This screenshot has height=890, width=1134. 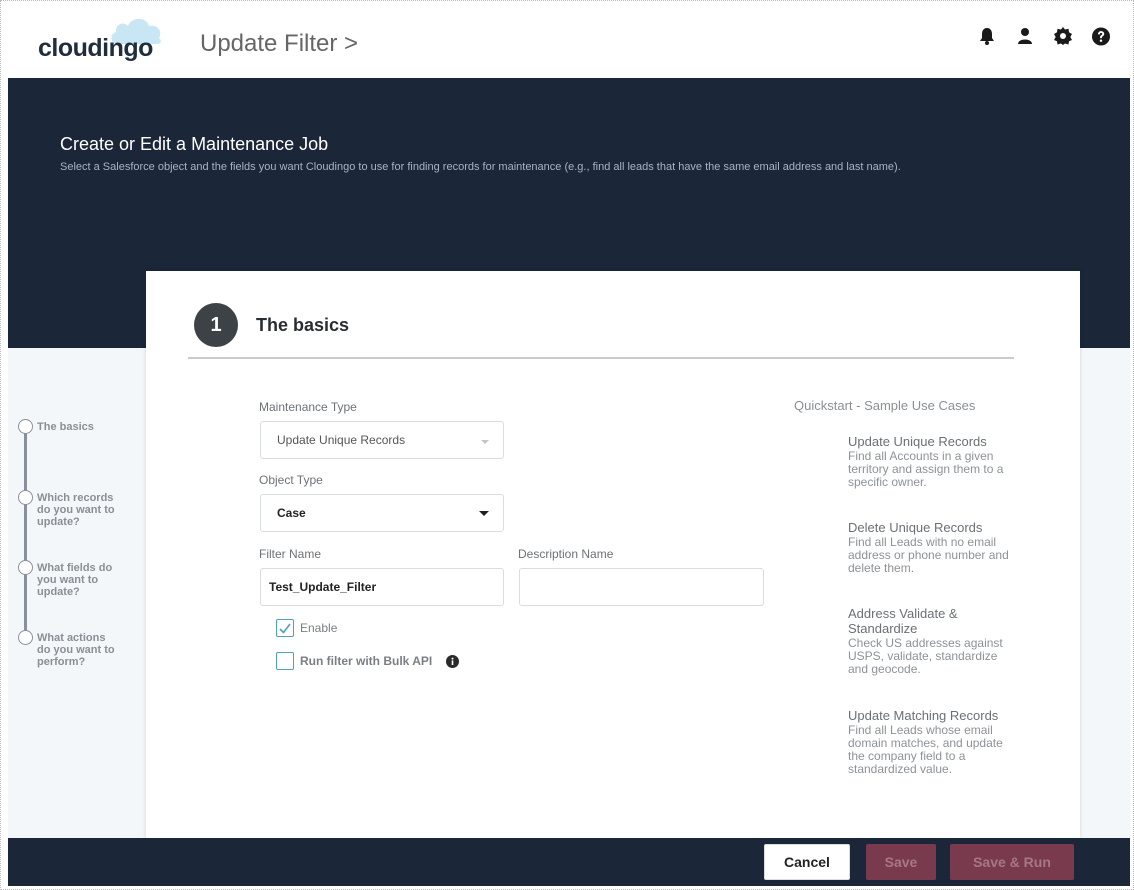 I want to click on quickstart-item-title: Delete Unique Records, so click(x=915, y=527).